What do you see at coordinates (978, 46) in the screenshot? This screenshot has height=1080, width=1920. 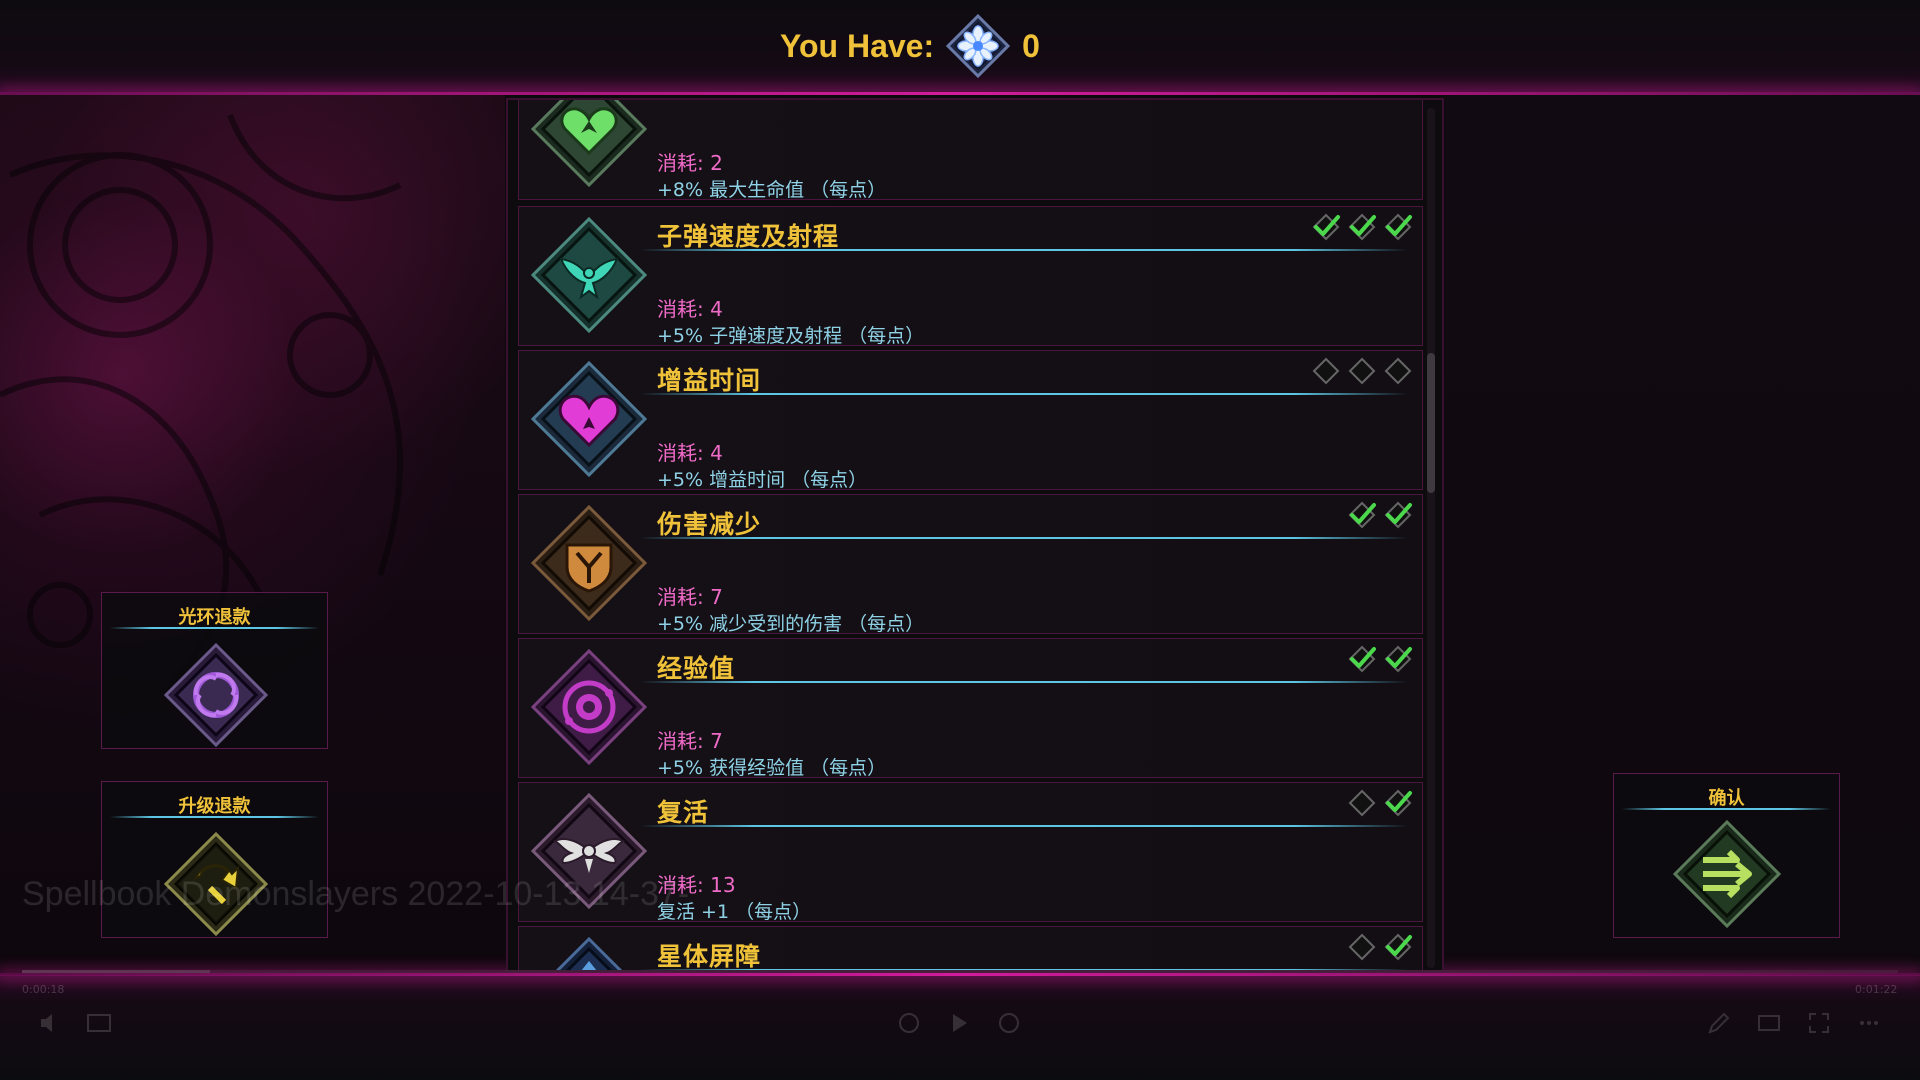 I see `flower-gem-icon` at bounding box center [978, 46].